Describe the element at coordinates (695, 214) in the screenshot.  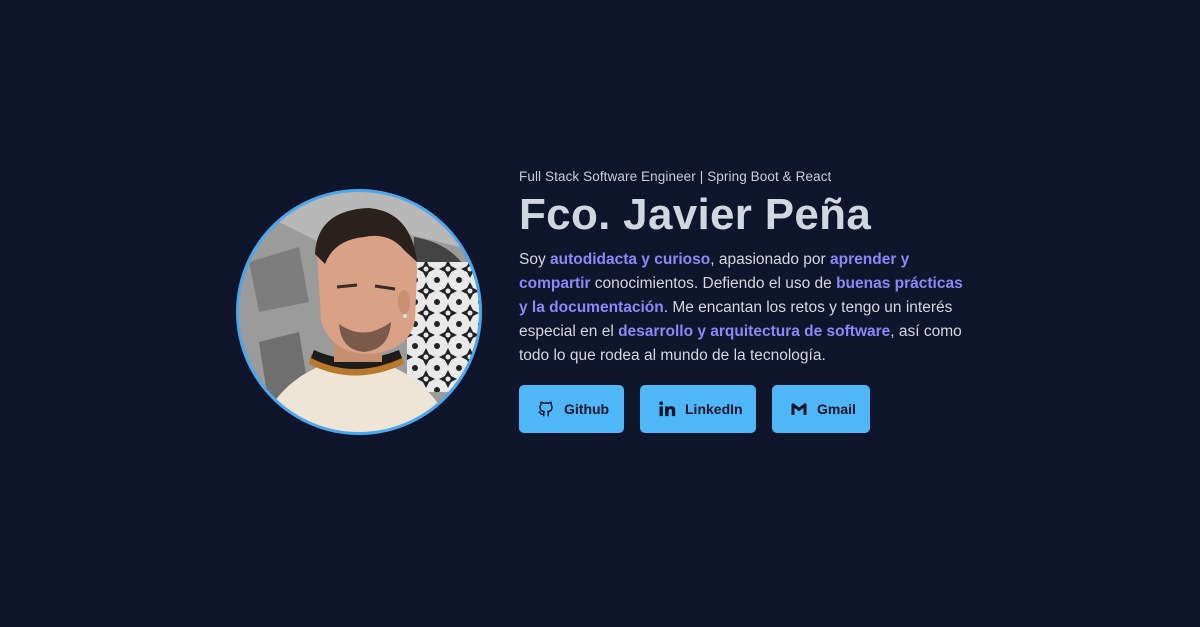
I see `page-title: Fco. Javier Peña` at that location.